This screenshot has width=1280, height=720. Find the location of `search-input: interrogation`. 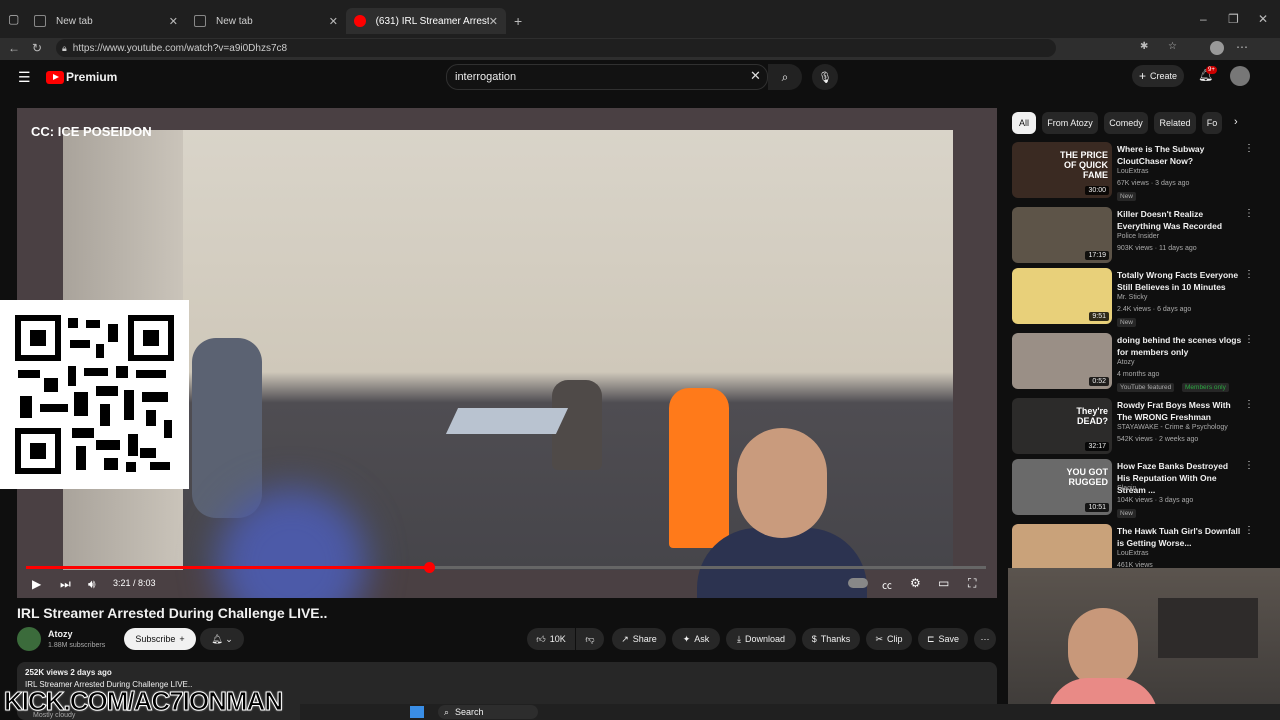

search-input: interrogation is located at coordinates (607, 77).